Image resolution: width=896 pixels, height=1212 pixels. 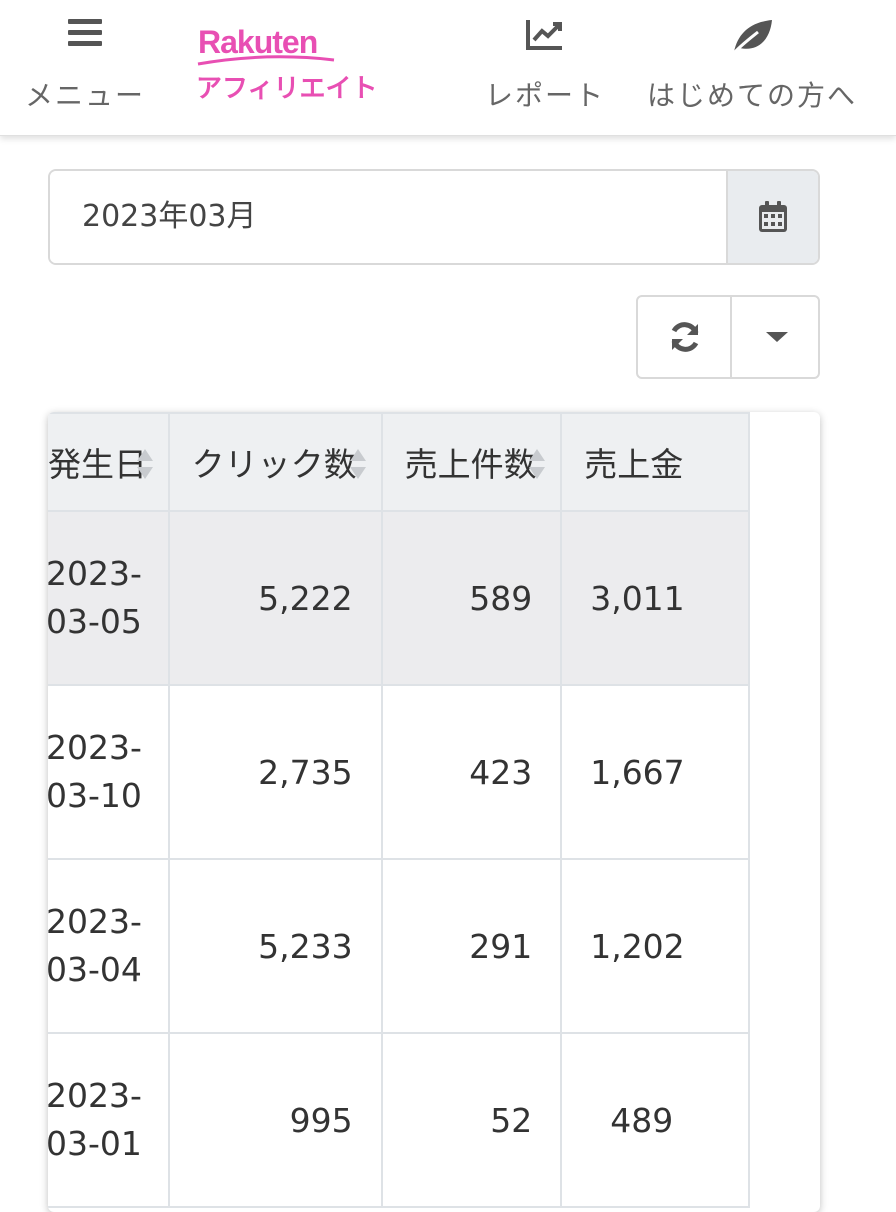 What do you see at coordinates (471, 1120) in the screenshot?
I see `cell-sales-count: 52` at bounding box center [471, 1120].